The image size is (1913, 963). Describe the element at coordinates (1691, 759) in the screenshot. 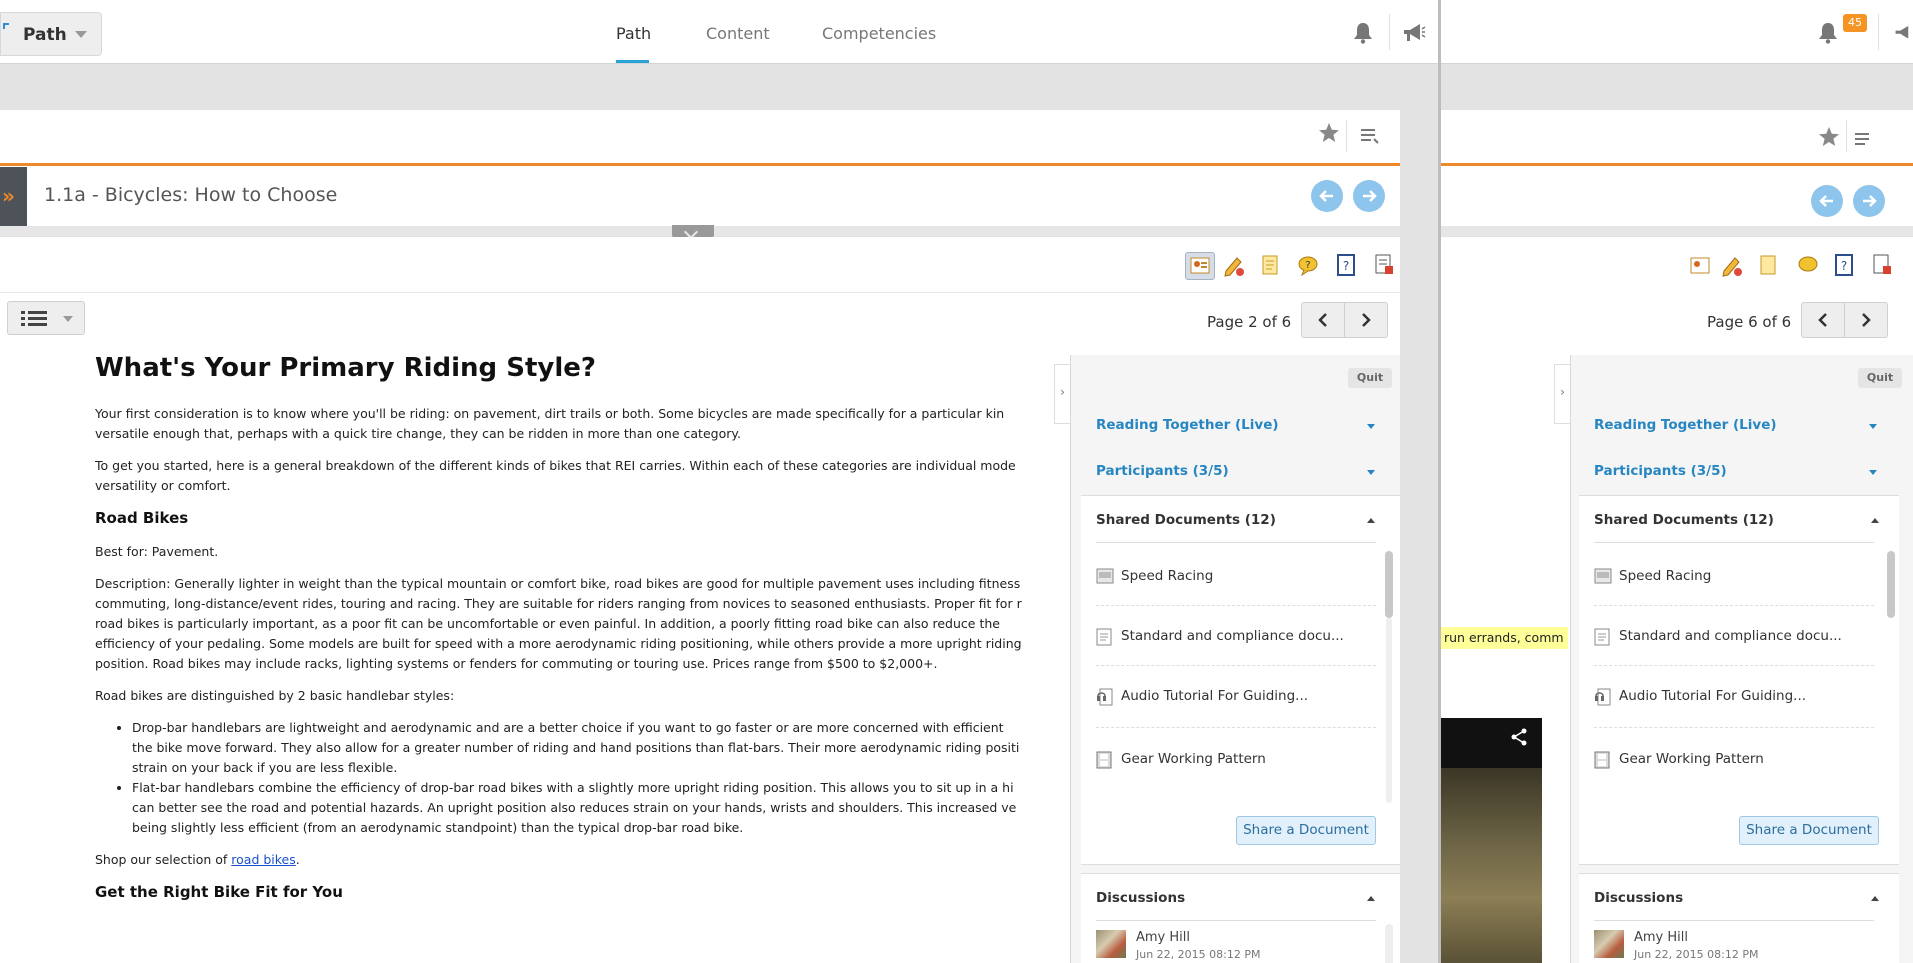

I see `document-name: Gear Working Pattern` at that location.